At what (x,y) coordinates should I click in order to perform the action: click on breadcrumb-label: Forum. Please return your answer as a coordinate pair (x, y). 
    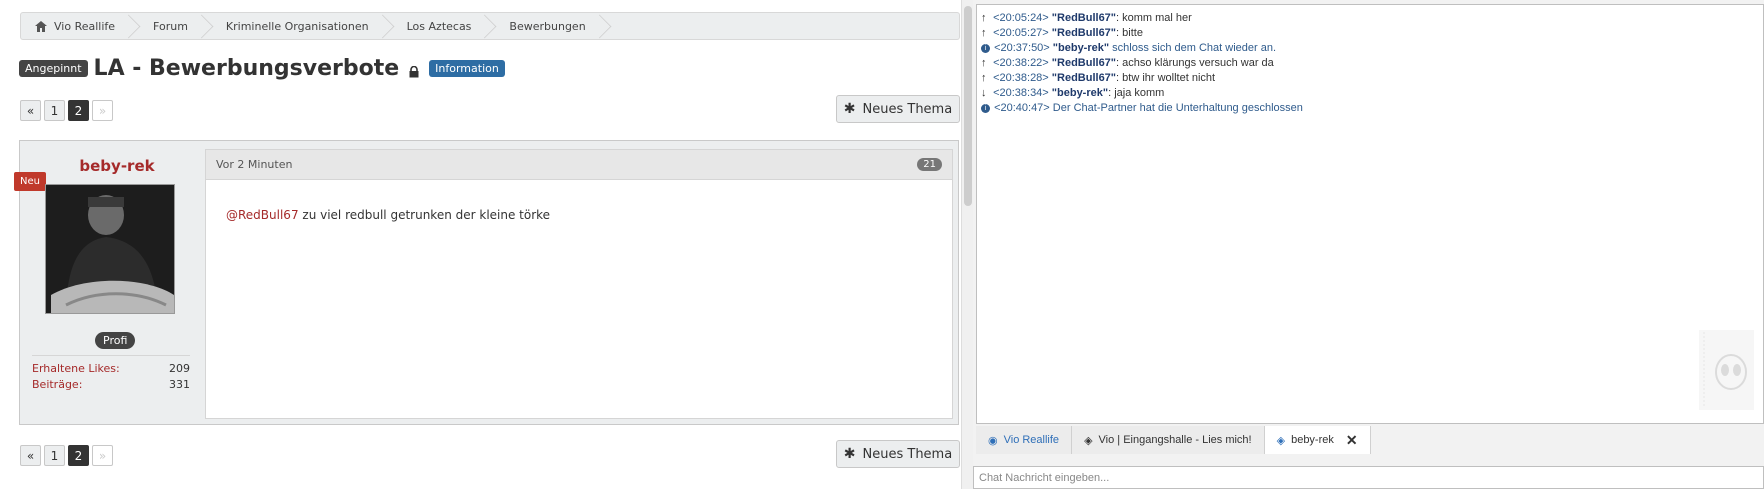
    Looking at the image, I should click on (170, 26).